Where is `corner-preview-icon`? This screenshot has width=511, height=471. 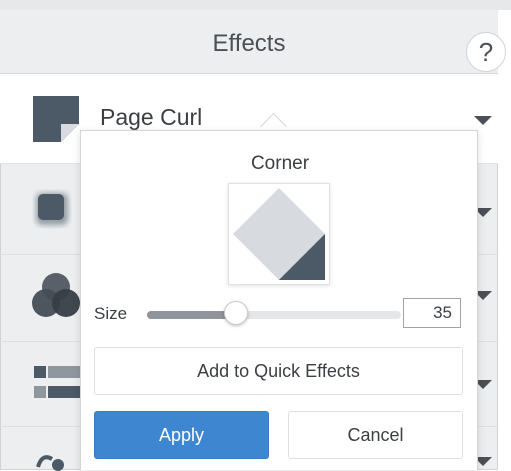 corner-preview-icon is located at coordinates (279, 234).